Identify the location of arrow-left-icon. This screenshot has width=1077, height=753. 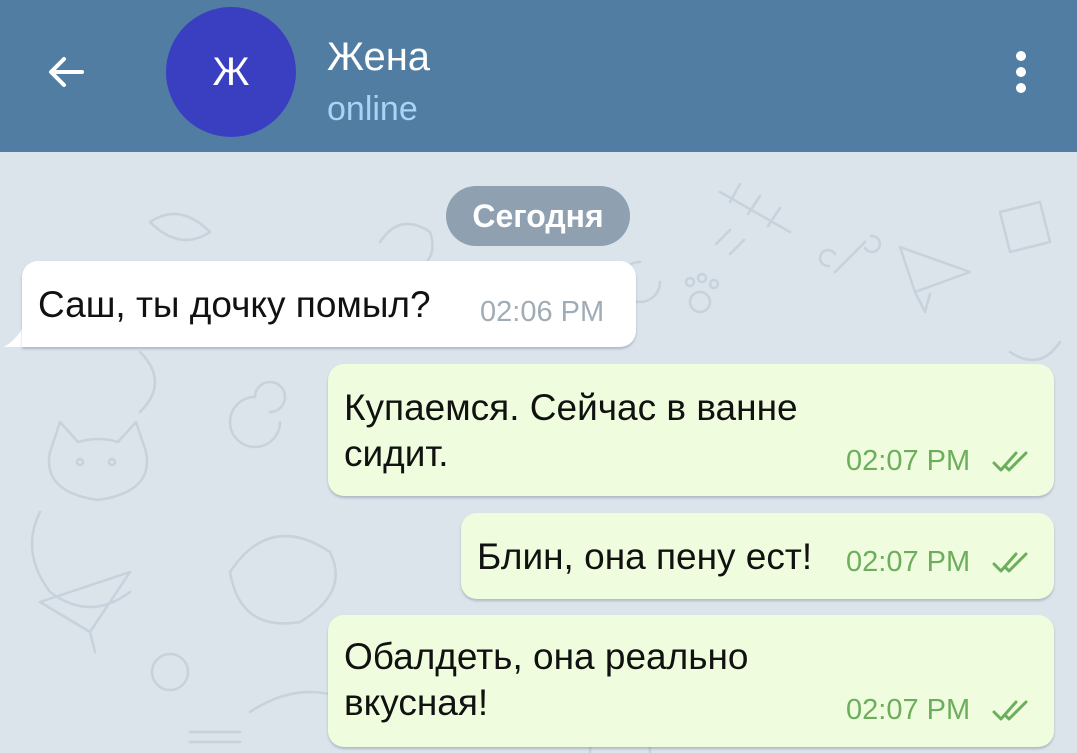
(66, 72).